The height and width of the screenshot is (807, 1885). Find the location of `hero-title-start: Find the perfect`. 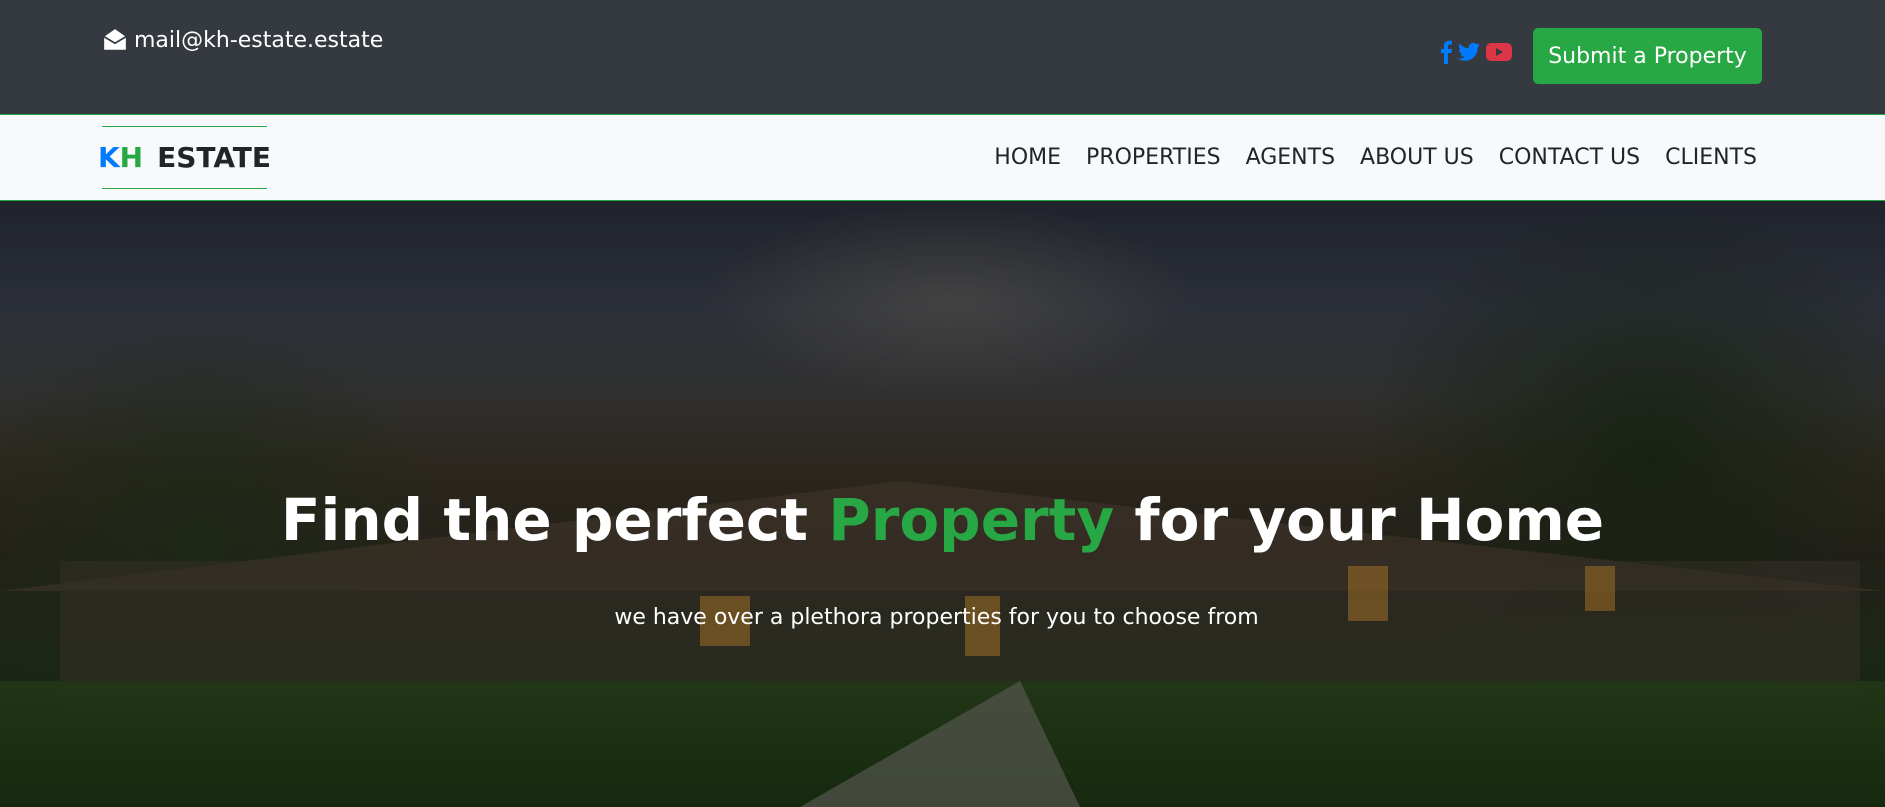

hero-title-start: Find the perfect is located at coordinates (554, 520).